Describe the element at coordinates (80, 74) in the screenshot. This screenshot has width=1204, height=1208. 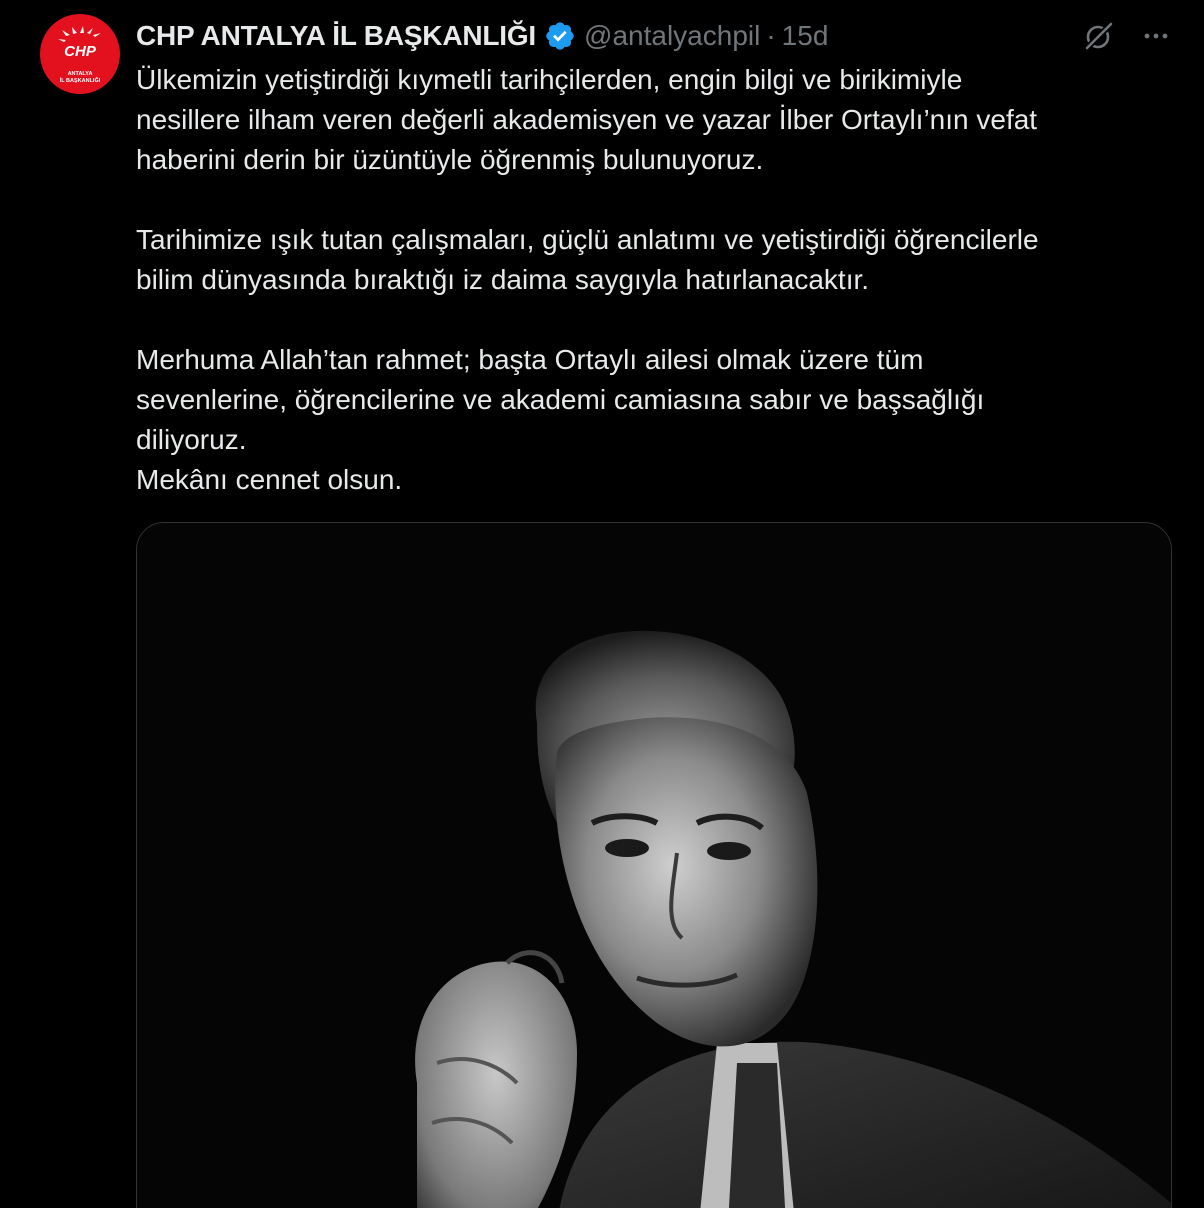
I see `avatar-sub-line-1: ANTALYA` at that location.